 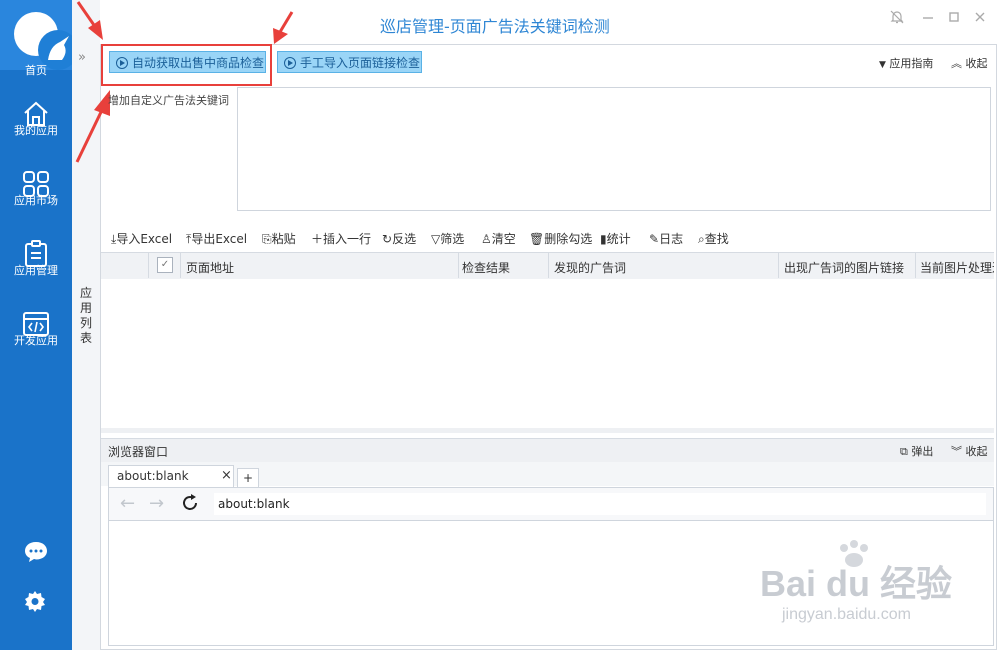 I want to click on delete-checked-label: 删除勾选, so click(x=568, y=239).